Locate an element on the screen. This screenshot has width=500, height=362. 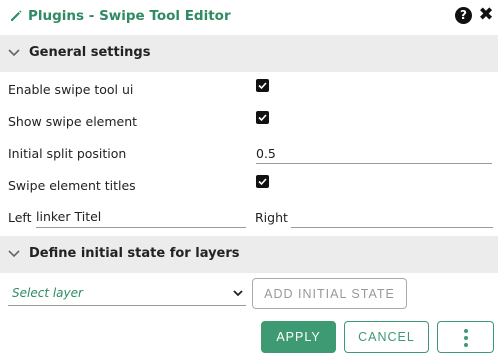
layer-select-placeholder: Select layer is located at coordinates (47, 293).